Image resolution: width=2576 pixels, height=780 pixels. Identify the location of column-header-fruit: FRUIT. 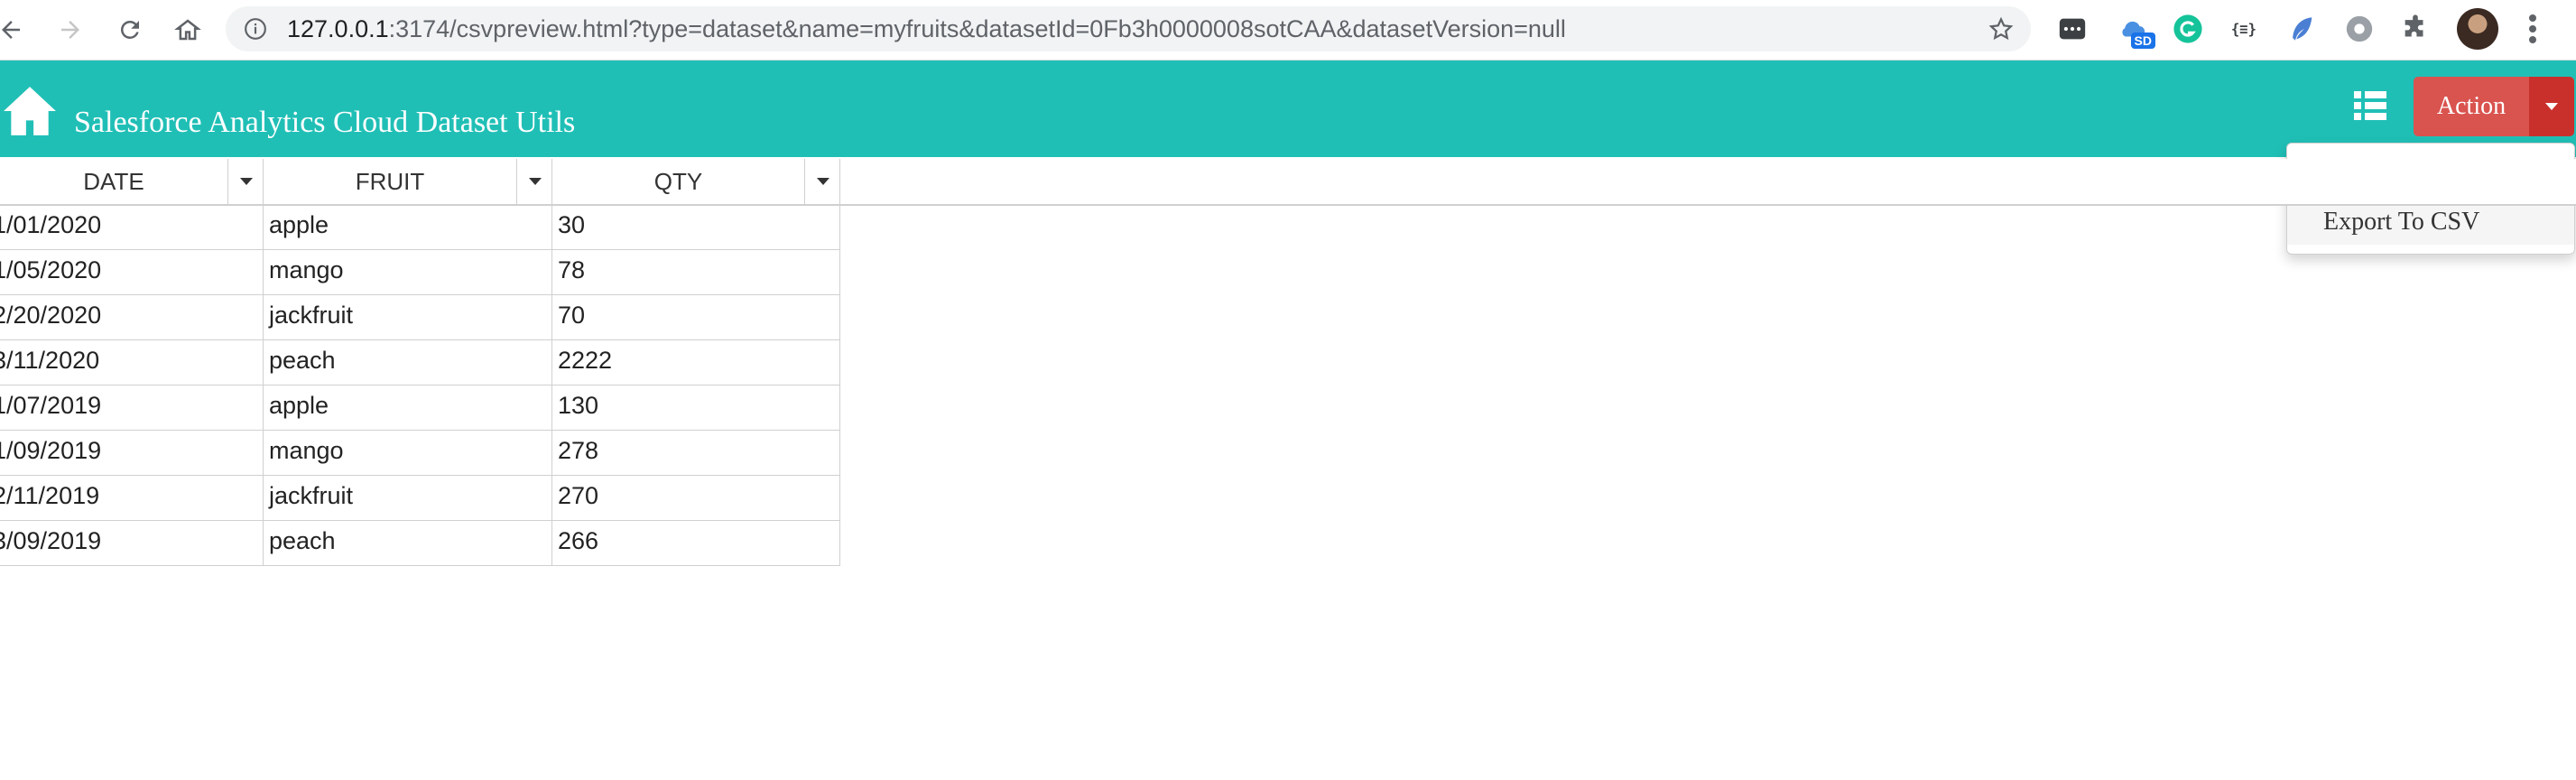
(408, 181).